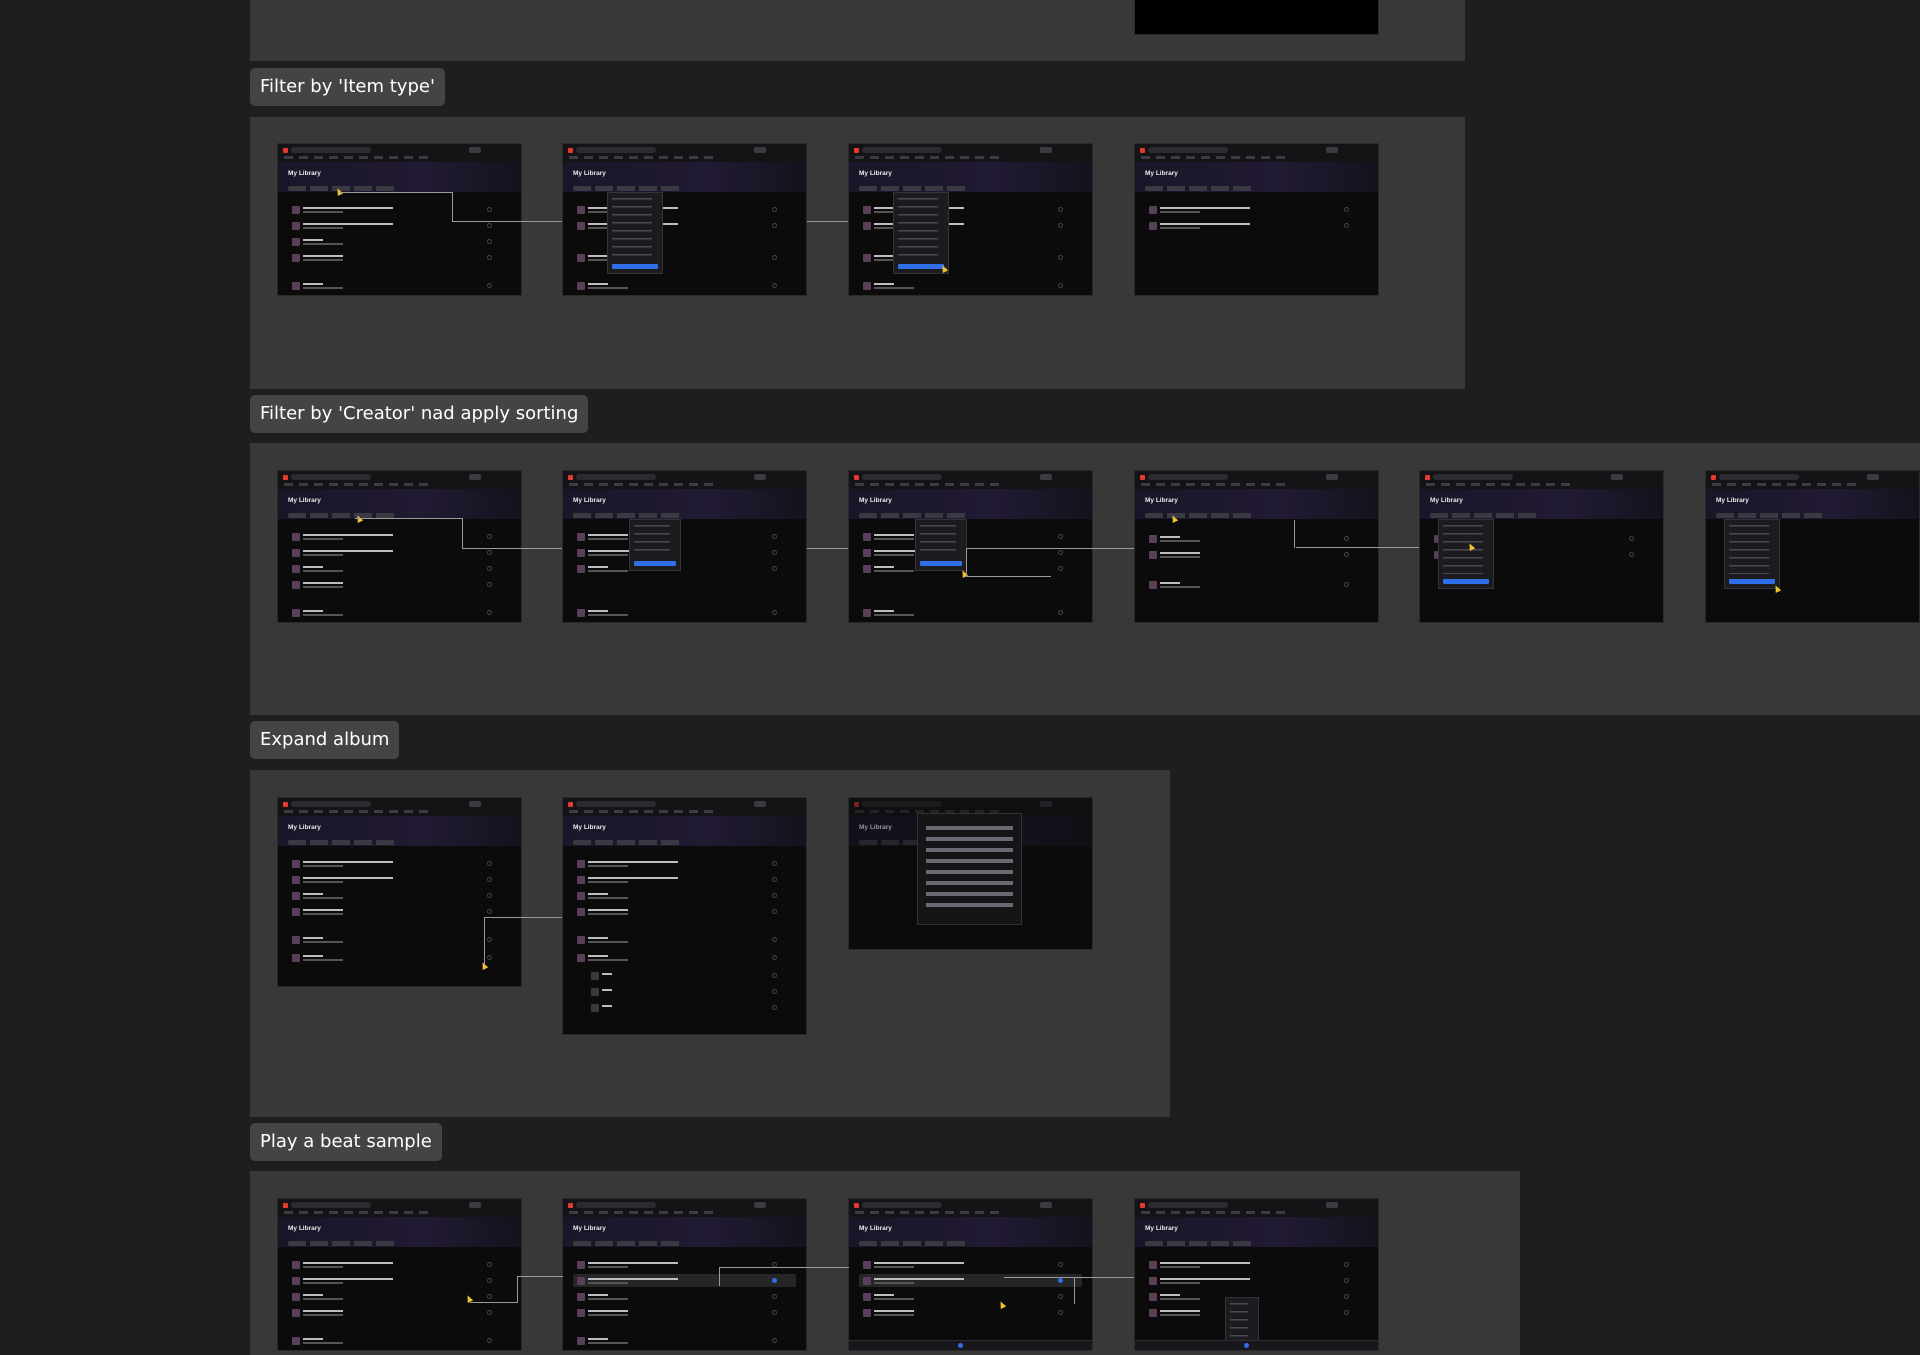 The width and height of the screenshot is (1920, 1355). I want to click on album-tracks-modal, so click(969, 869).